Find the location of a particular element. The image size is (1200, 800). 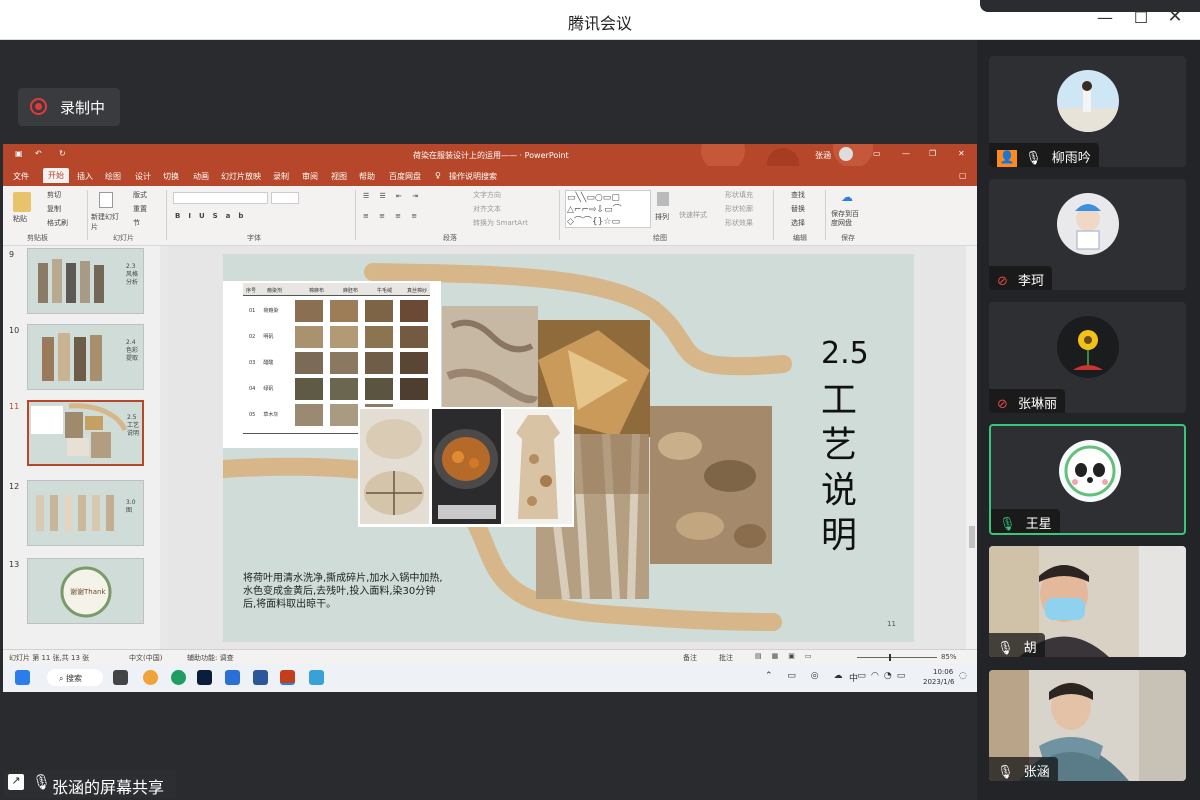

edge-icon is located at coordinates (178, 677).